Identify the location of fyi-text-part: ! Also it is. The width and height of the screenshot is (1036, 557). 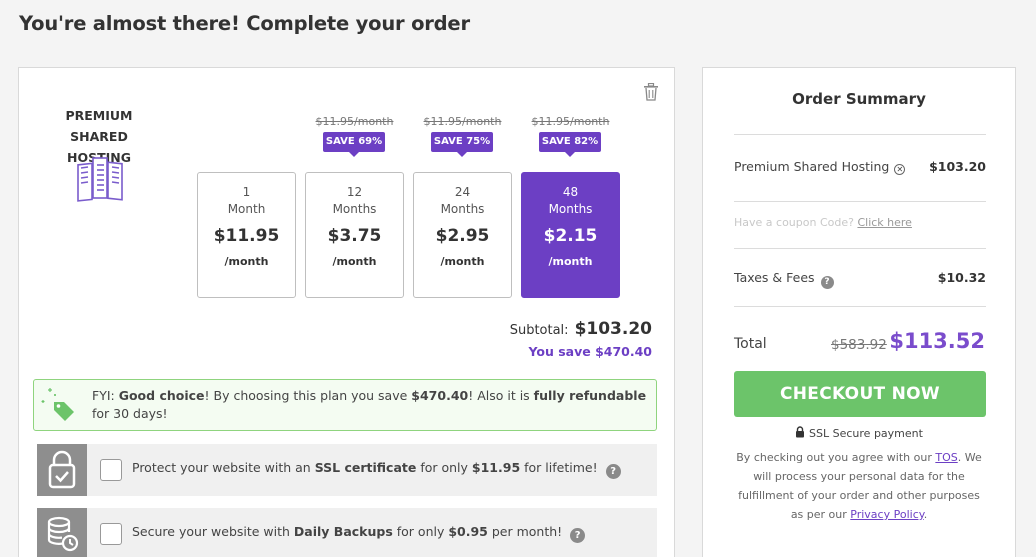
(501, 395).